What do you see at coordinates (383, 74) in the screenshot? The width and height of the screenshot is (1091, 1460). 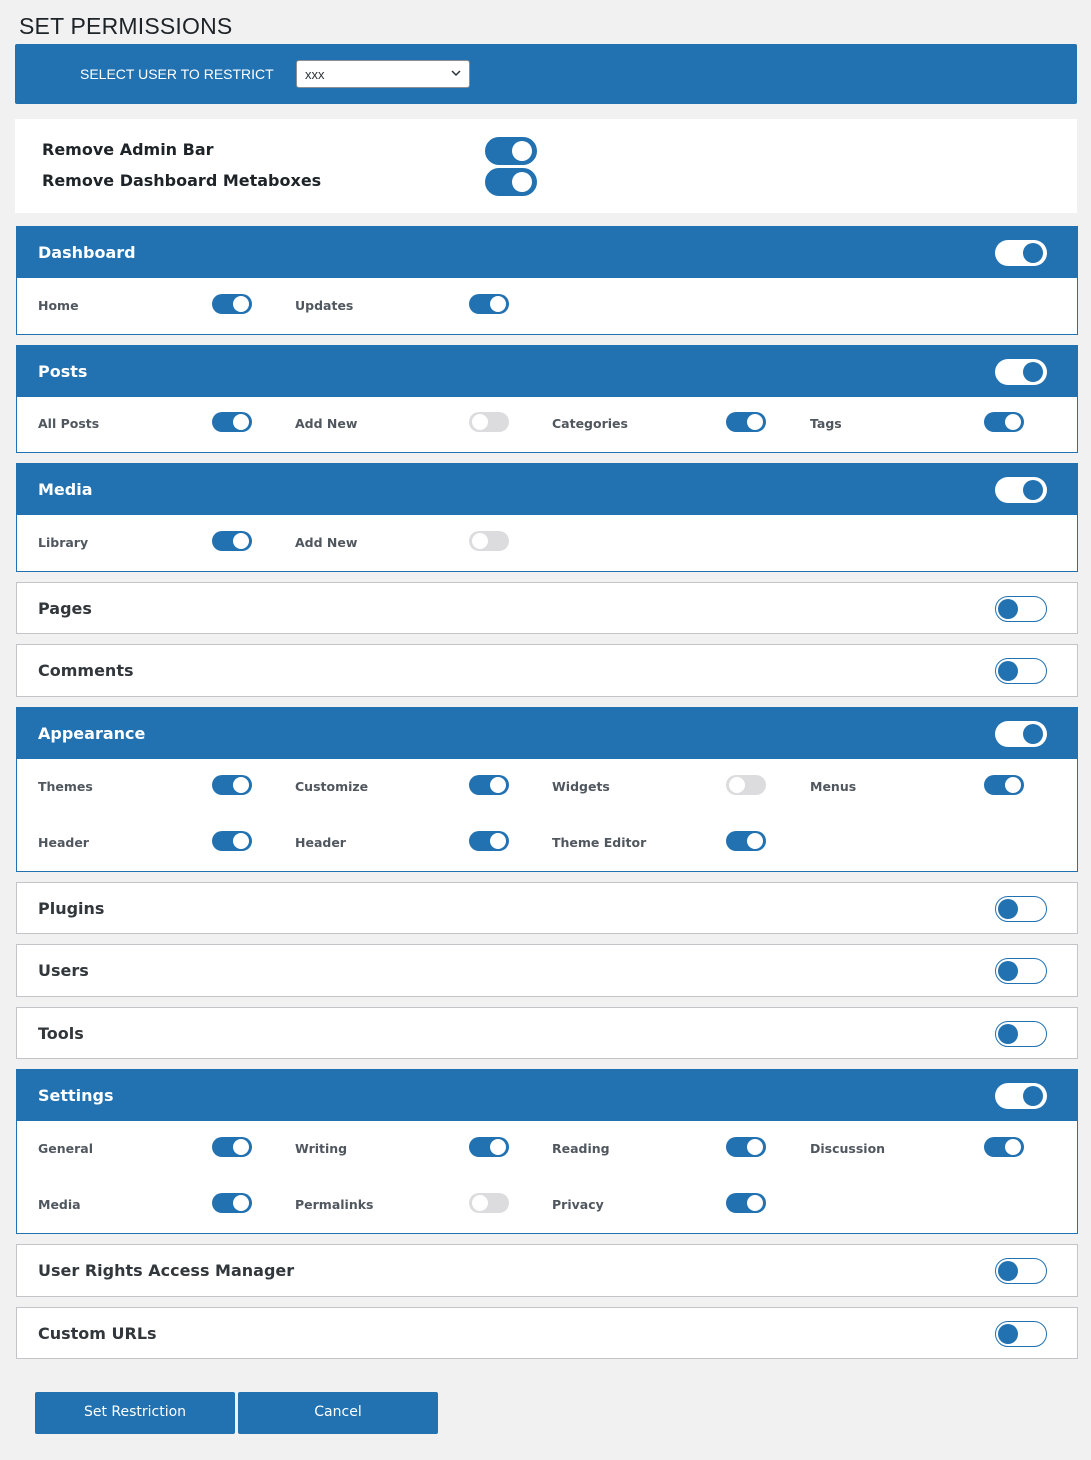 I see `user-select-dropdown: xxx` at bounding box center [383, 74].